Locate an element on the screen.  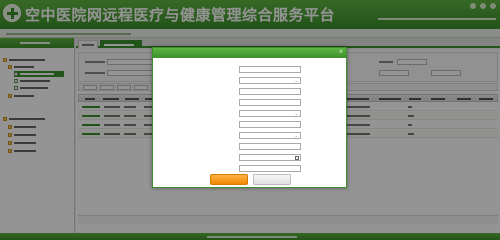
close-icon: × is located at coordinates (341, 52).